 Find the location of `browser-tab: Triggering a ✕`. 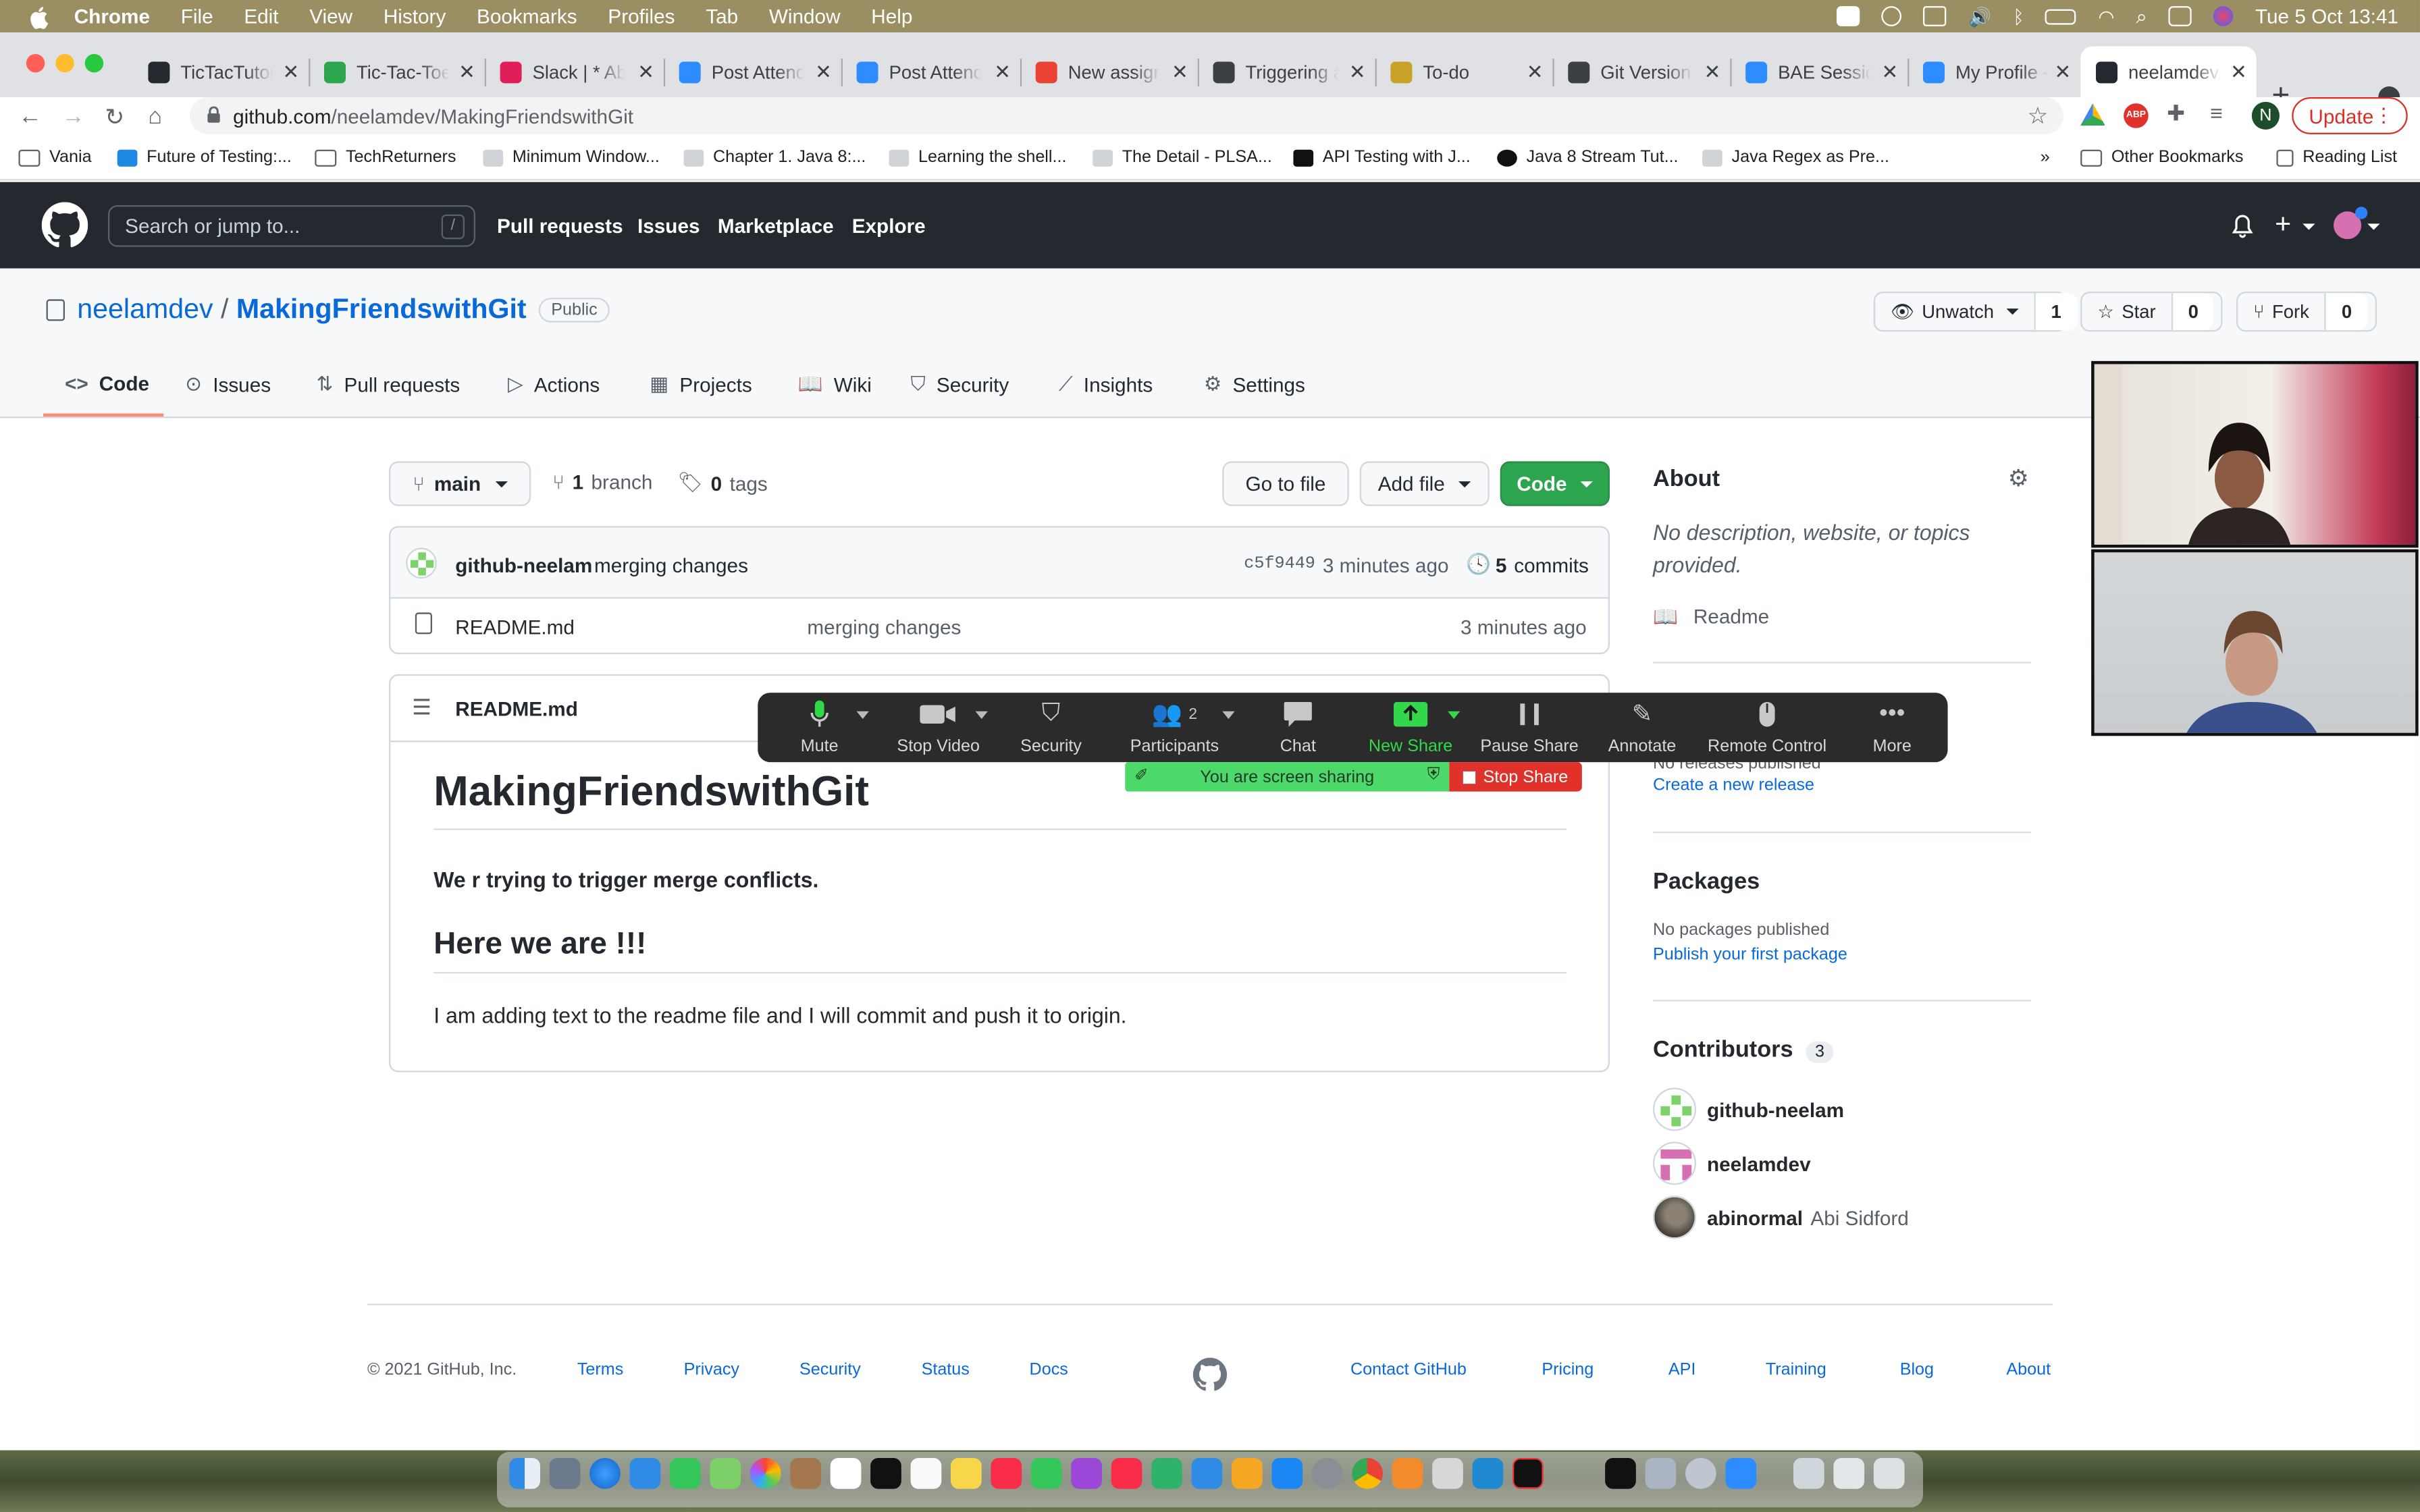

browser-tab: Triggering a ✕ is located at coordinates (1287, 72).